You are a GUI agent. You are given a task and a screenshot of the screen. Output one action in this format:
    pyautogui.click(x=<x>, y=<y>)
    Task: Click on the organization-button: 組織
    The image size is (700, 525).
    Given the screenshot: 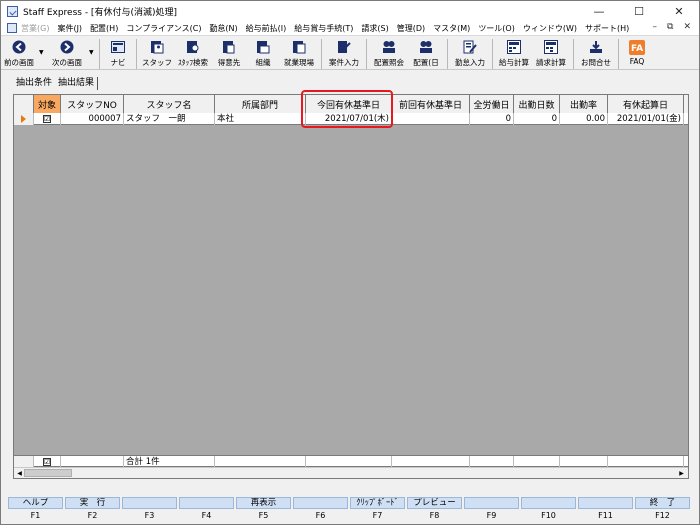 What is the action you would take?
    pyautogui.click(x=263, y=53)
    